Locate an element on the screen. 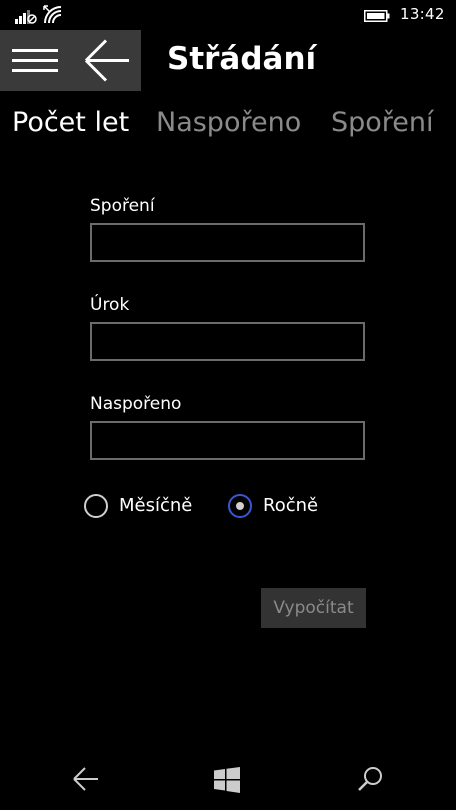 This screenshot has width=456, height=810. urok-label: Úrok is located at coordinates (110, 305).